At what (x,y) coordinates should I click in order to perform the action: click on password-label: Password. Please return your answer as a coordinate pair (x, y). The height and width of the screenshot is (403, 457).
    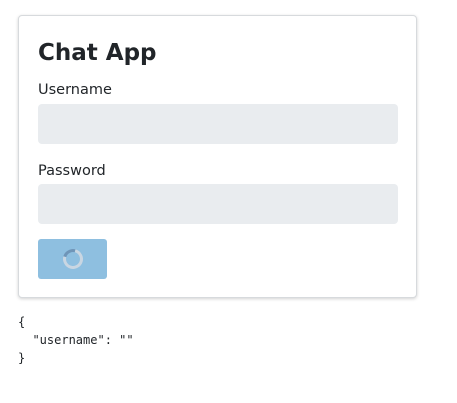
    Looking at the image, I should click on (72, 171).